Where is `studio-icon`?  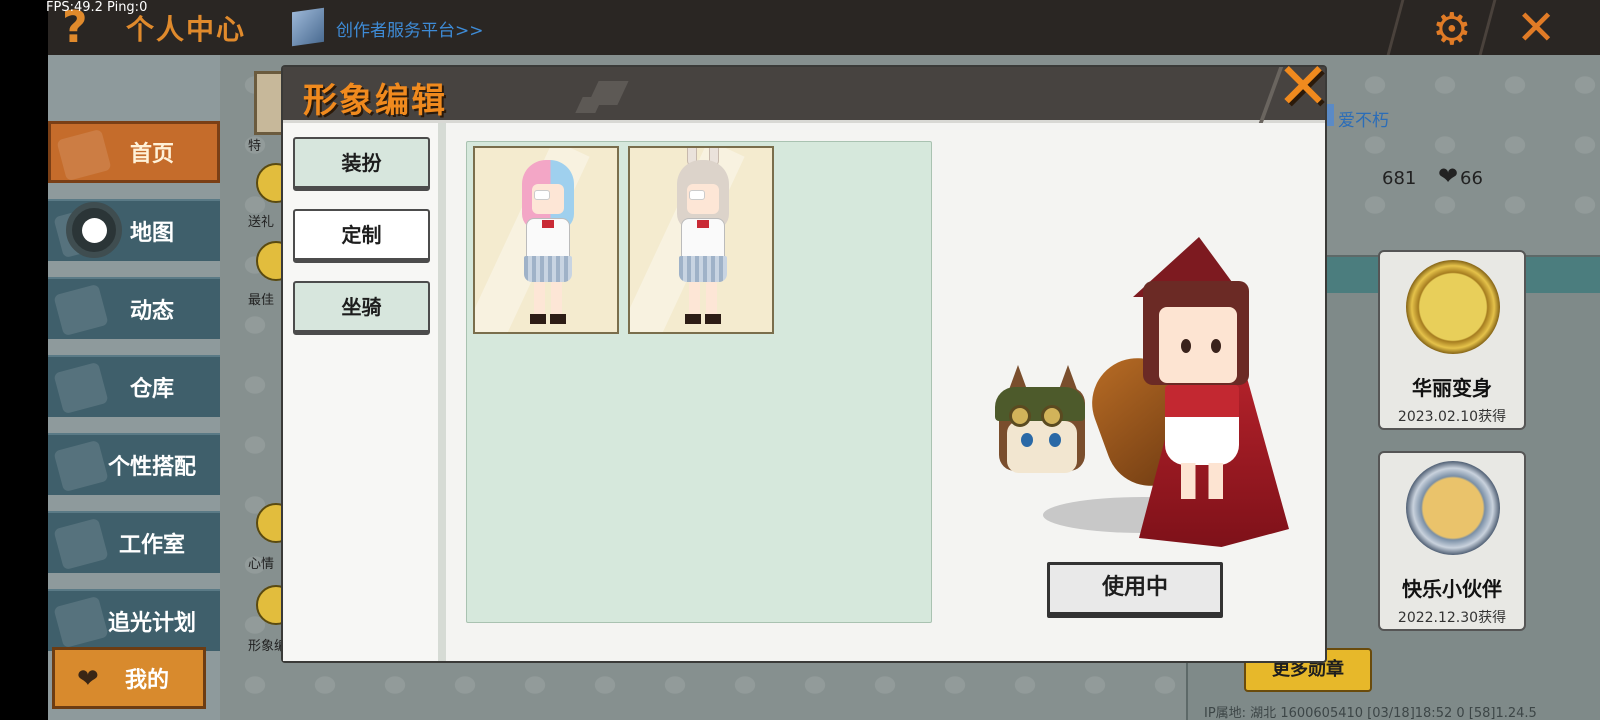
studio-icon is located at coordinates (81, 544).